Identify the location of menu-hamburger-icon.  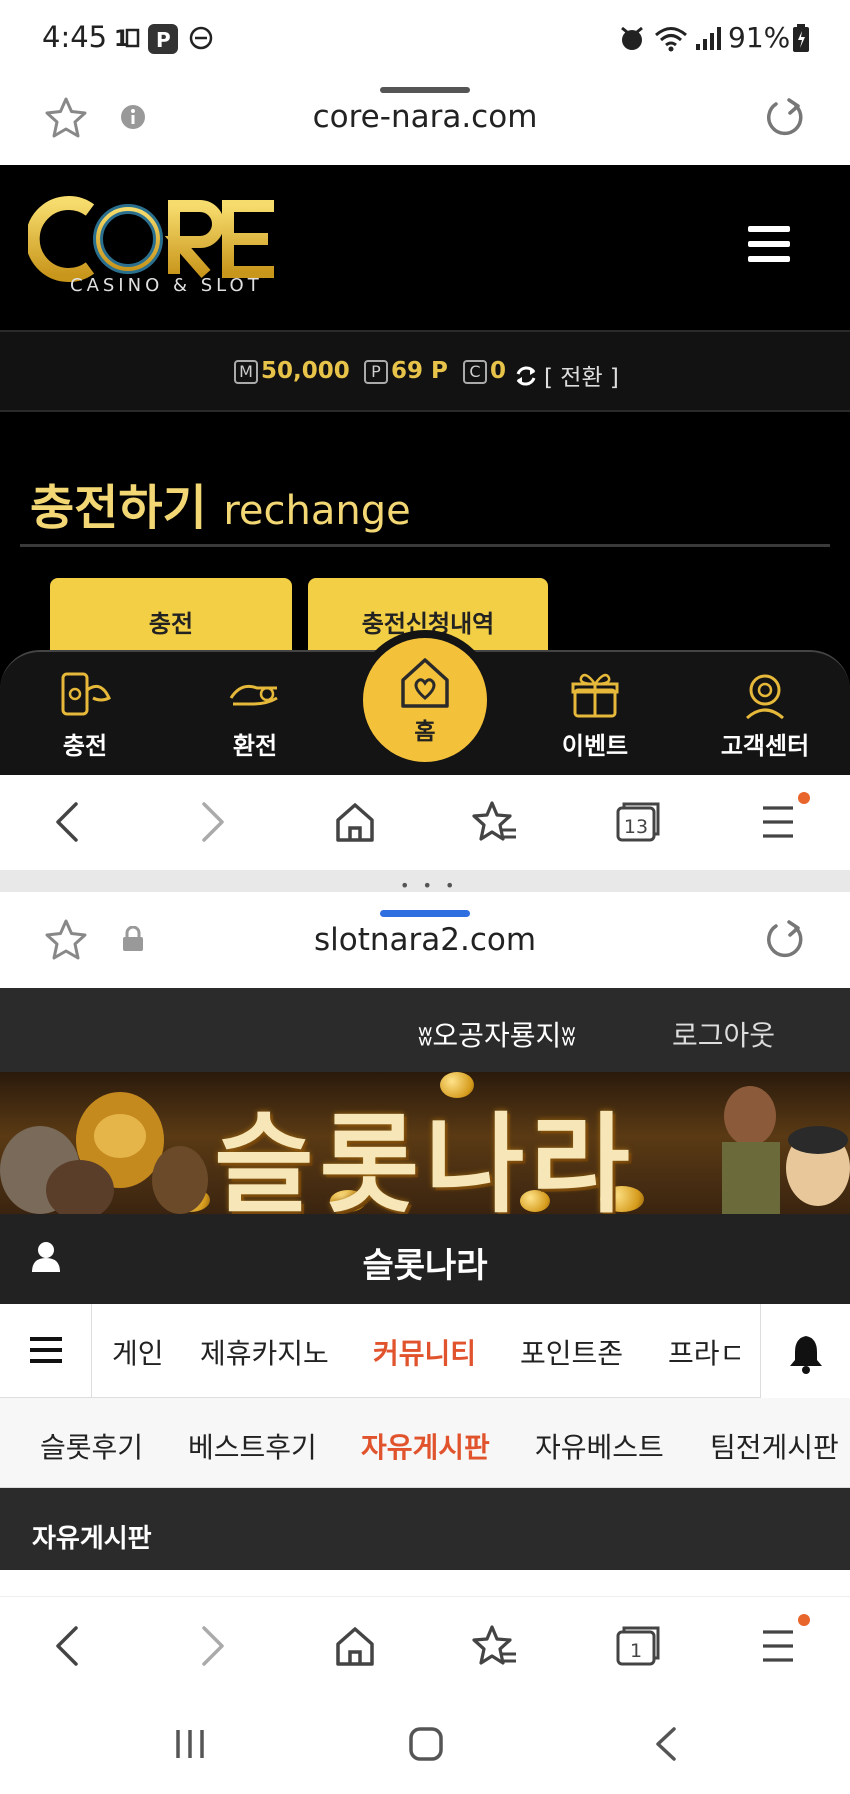
(46, 1351).